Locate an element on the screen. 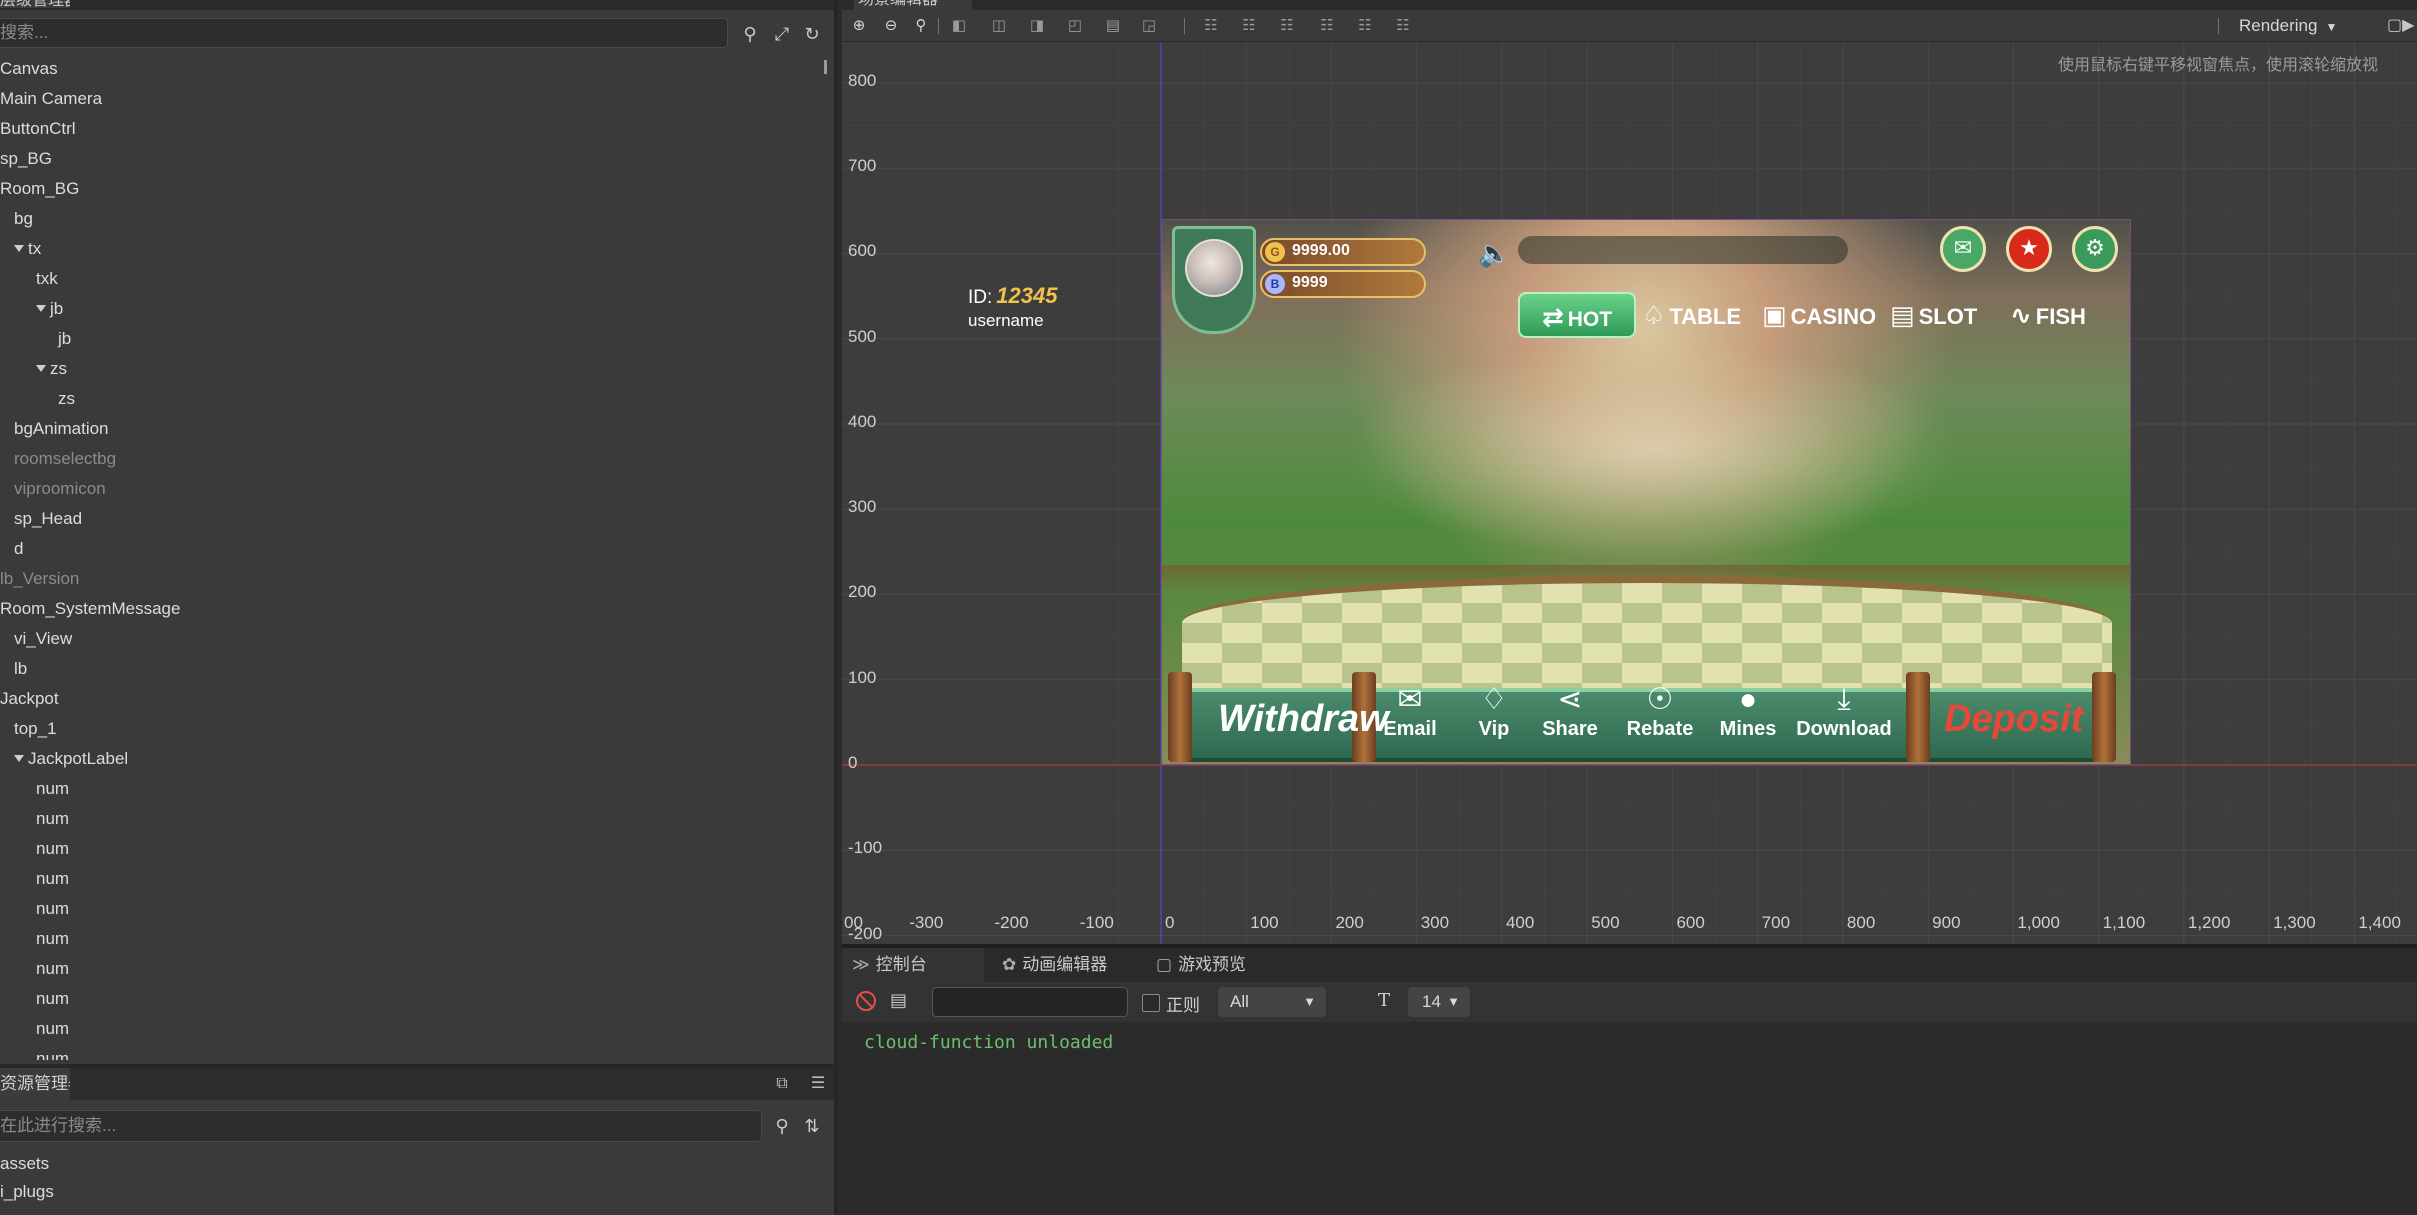 This screenshot has width=2417, height=1215. tree-node: sp_Head is located at coordinates (48, 519).